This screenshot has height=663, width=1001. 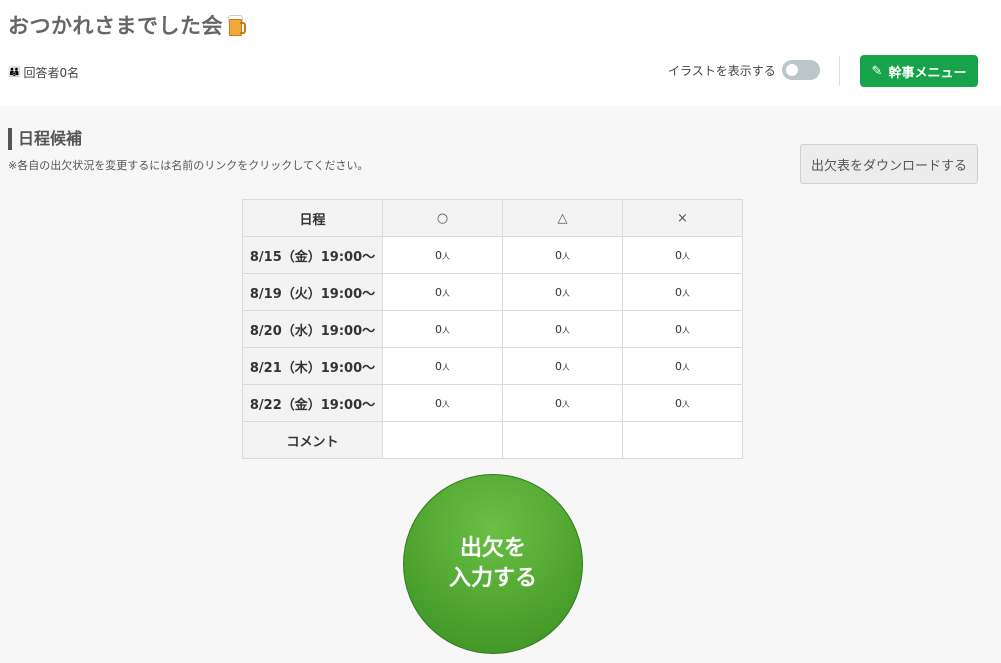 I want to click on table-row: 8/21（木）19:00〜 0人 0人 0人, so click(x=492, y=366).